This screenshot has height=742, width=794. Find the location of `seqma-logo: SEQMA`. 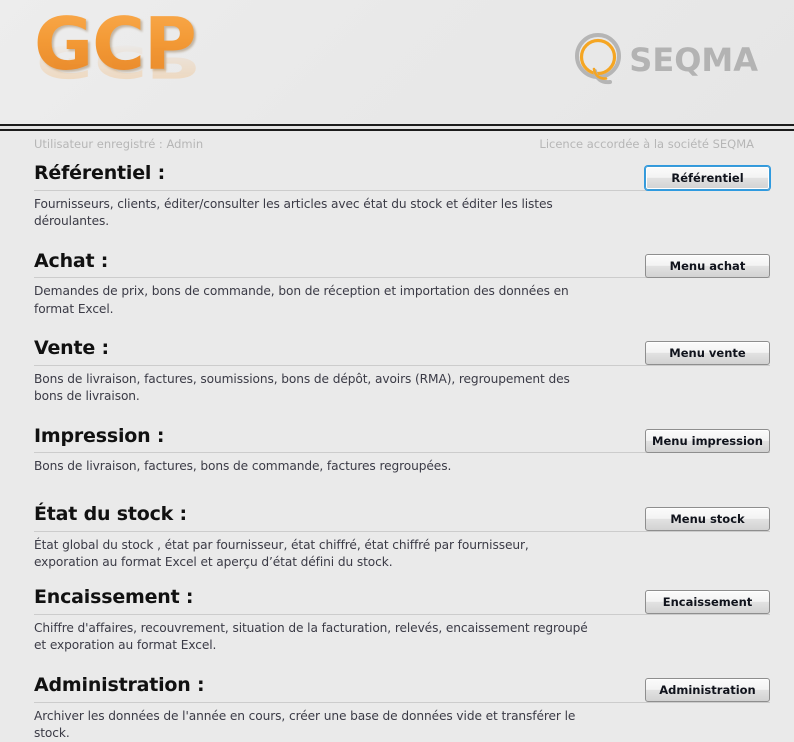

seqma-logo: SEQMA is located at coordinates (664, 60).